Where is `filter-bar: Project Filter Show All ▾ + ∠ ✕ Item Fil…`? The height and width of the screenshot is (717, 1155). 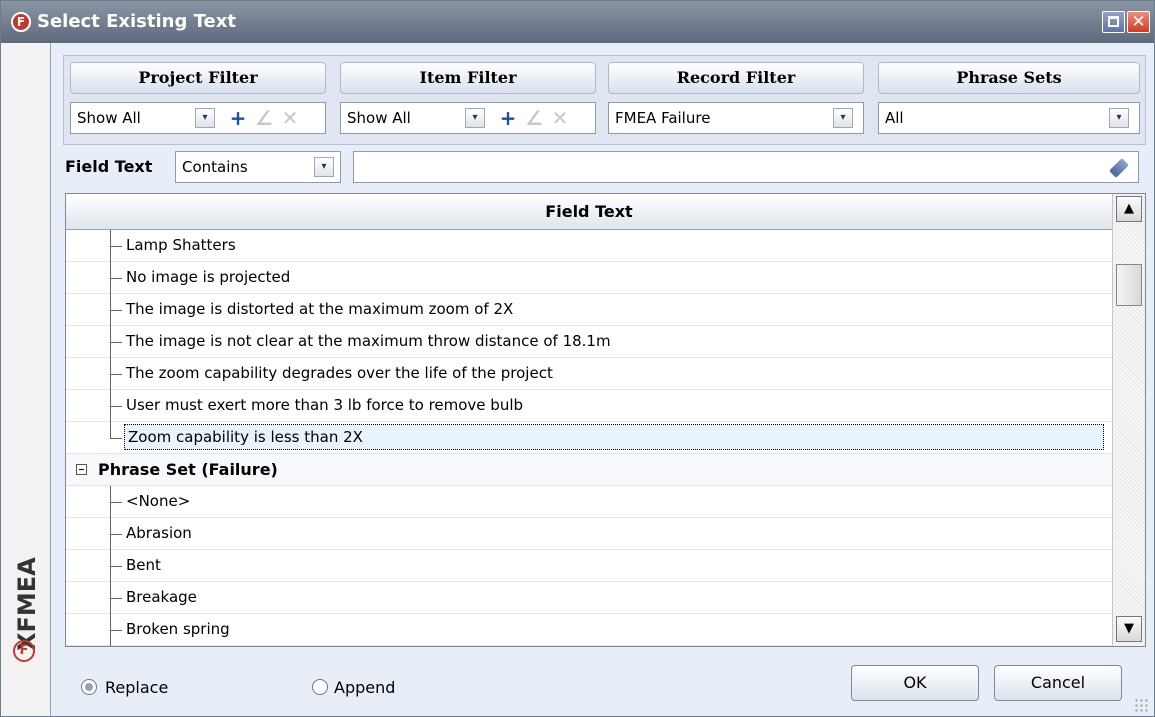
filter-bar: Project Filter Show All ▾ + ∠ ✕ Item Fil… is located at coordinates (604, 100).